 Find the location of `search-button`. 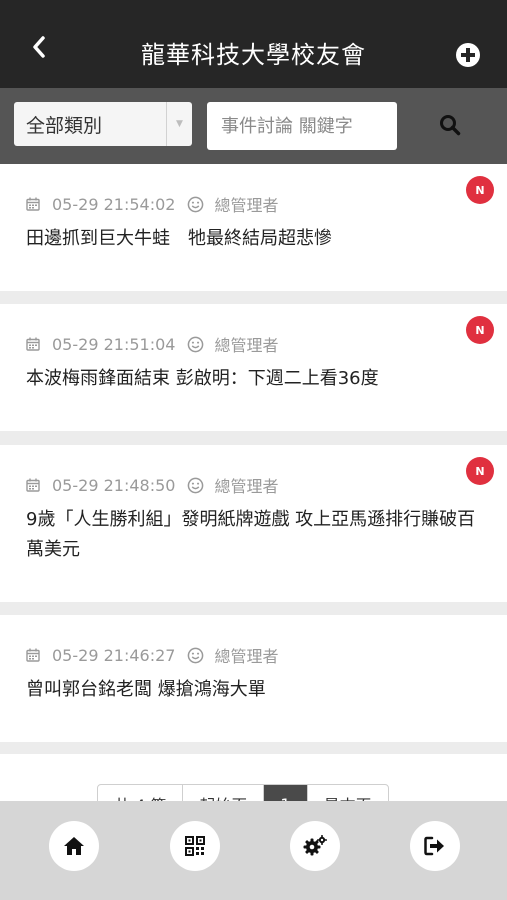

search-button is located at coordinates (450, 125).